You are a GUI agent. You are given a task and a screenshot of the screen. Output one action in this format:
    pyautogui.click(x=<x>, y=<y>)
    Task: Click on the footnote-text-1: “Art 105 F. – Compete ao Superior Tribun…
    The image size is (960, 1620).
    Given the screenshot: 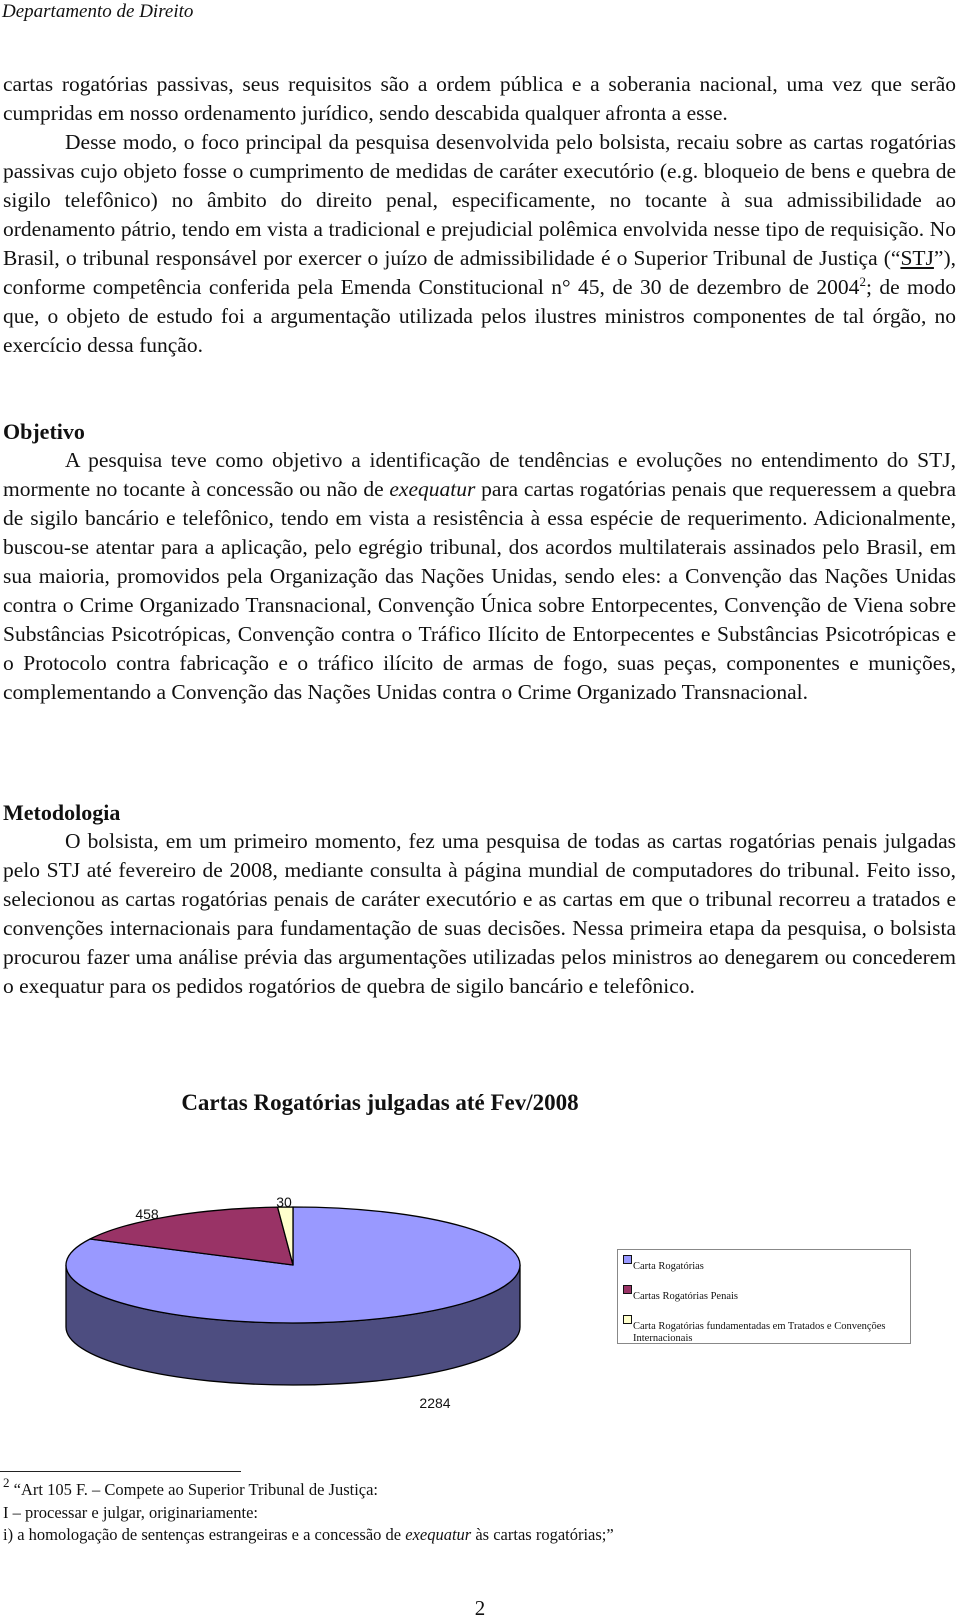 What is the action you would take?
    pyautogui.click(x=194, y=1489)
    